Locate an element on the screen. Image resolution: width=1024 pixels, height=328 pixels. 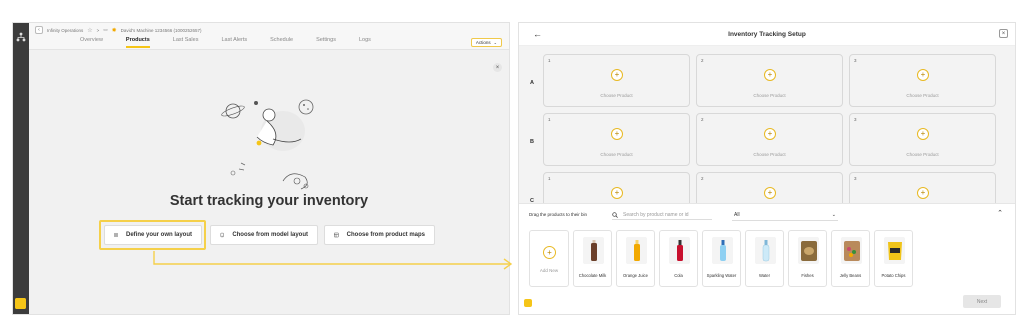
bin-cell: 1 + is located at coordinates (616, 187).